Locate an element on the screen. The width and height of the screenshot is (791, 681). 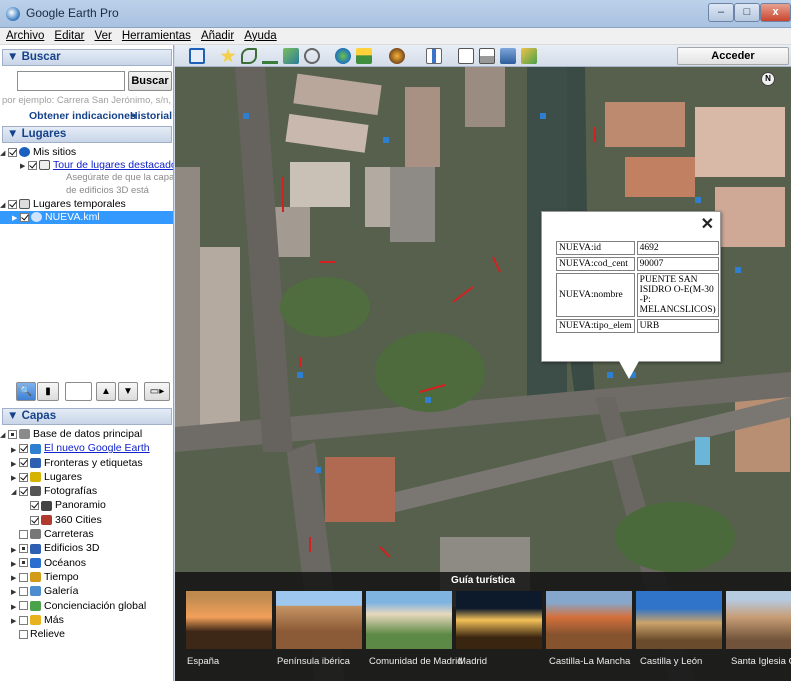
close-window-button: x is located at coordinates (775, 12).